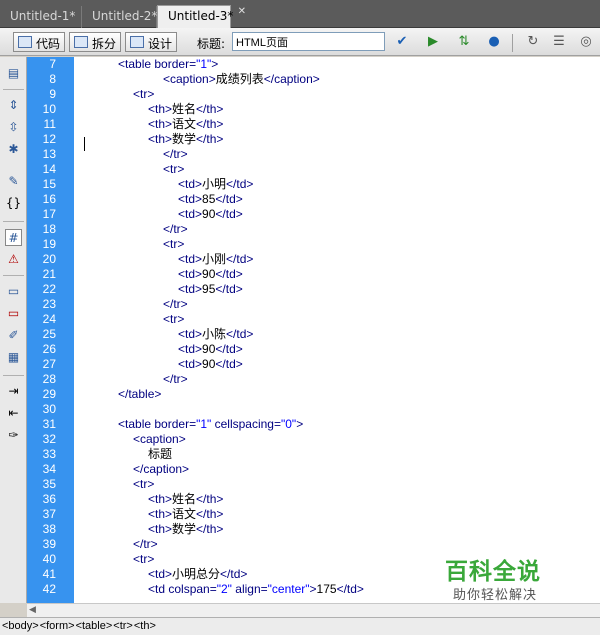 The image size is (600, 635). What do you see at coordinates (49, 409) in the screenshot?
I see `line-number: 30` at bounding box center [49, 409].